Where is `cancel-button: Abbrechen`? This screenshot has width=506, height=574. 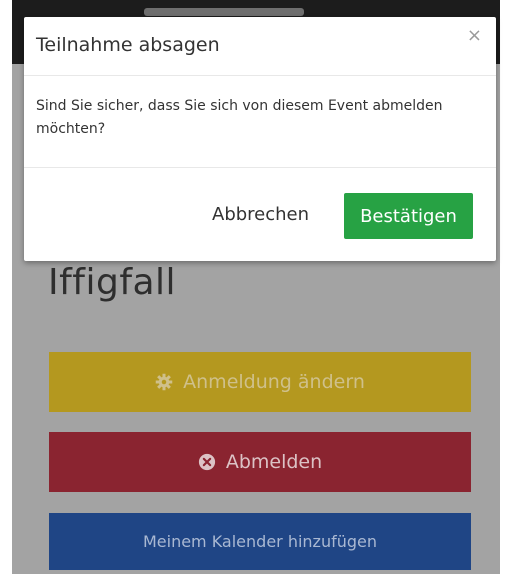
cancel-button: Abbrechen is located at coordinates (260, 214).